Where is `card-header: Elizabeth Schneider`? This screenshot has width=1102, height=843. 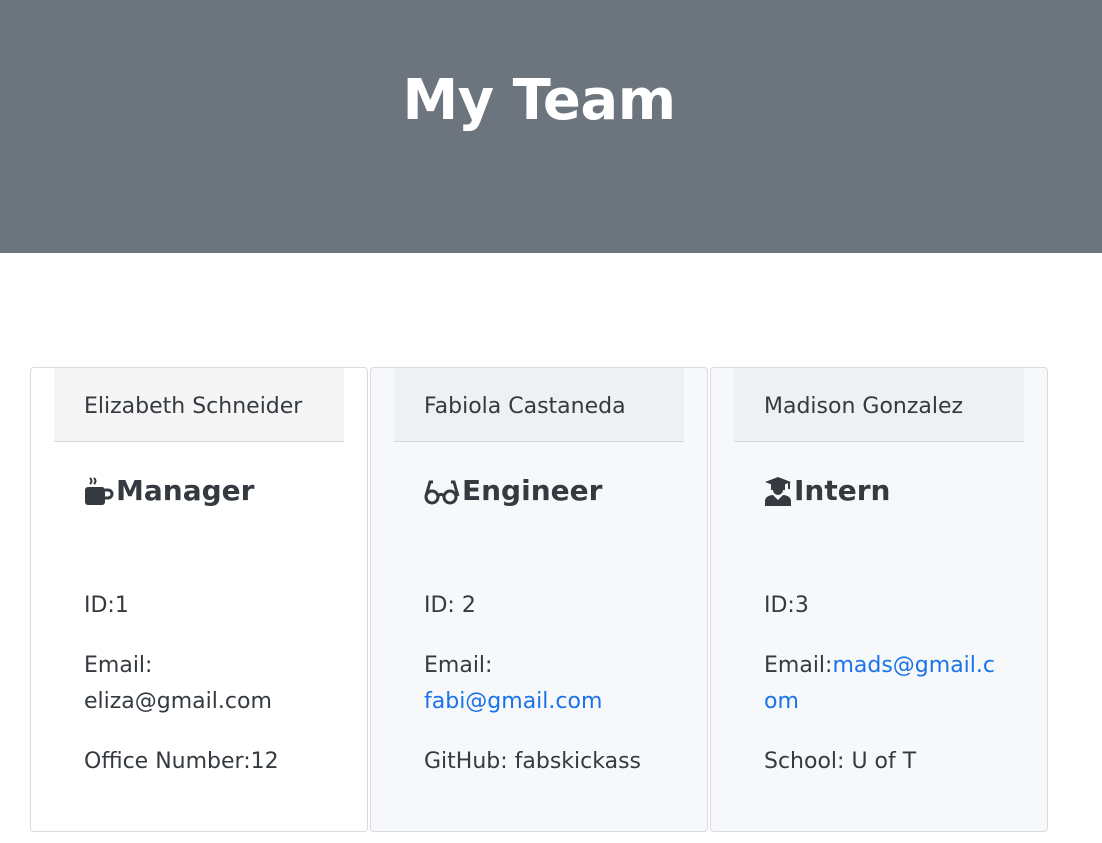 card-header: Elizabeth Schneider is located at coordinates (199, 405).